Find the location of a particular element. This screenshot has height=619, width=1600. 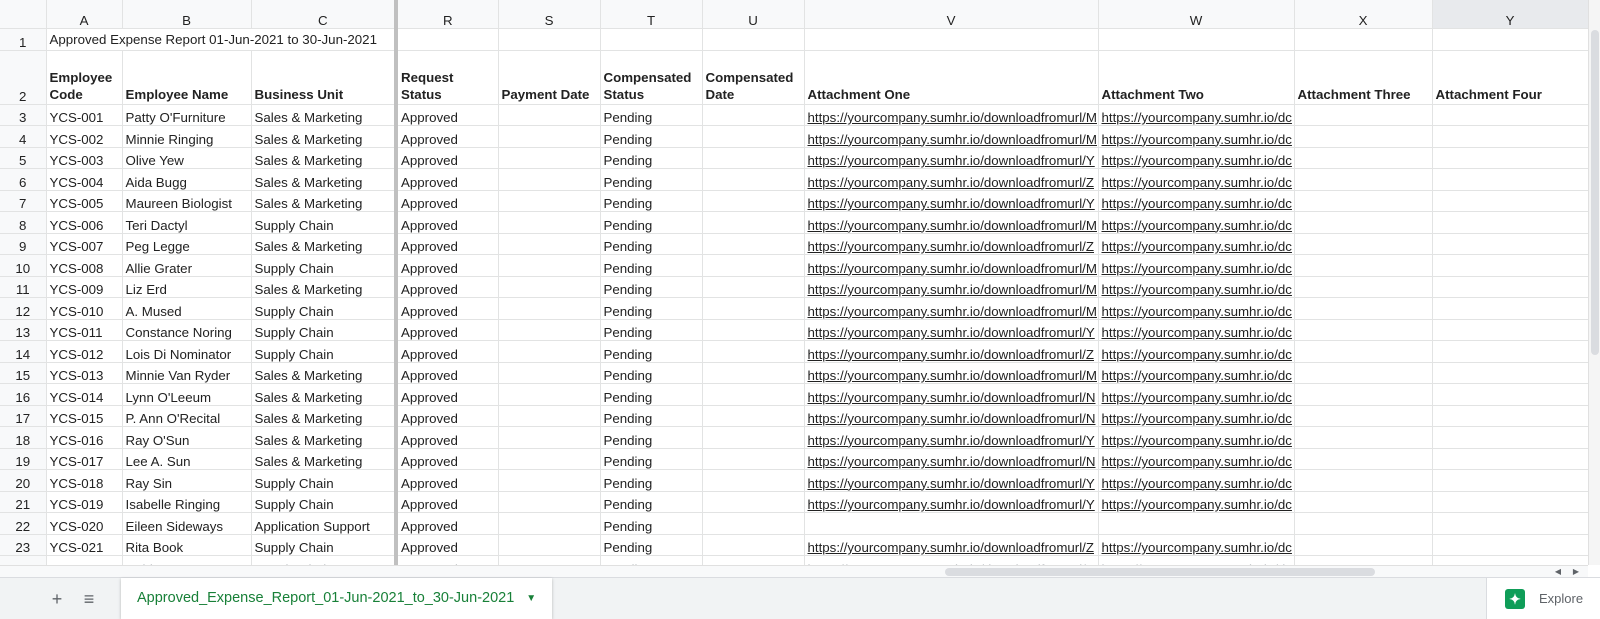

header-cell: Compensated Date is located at coordinates (753, 77).